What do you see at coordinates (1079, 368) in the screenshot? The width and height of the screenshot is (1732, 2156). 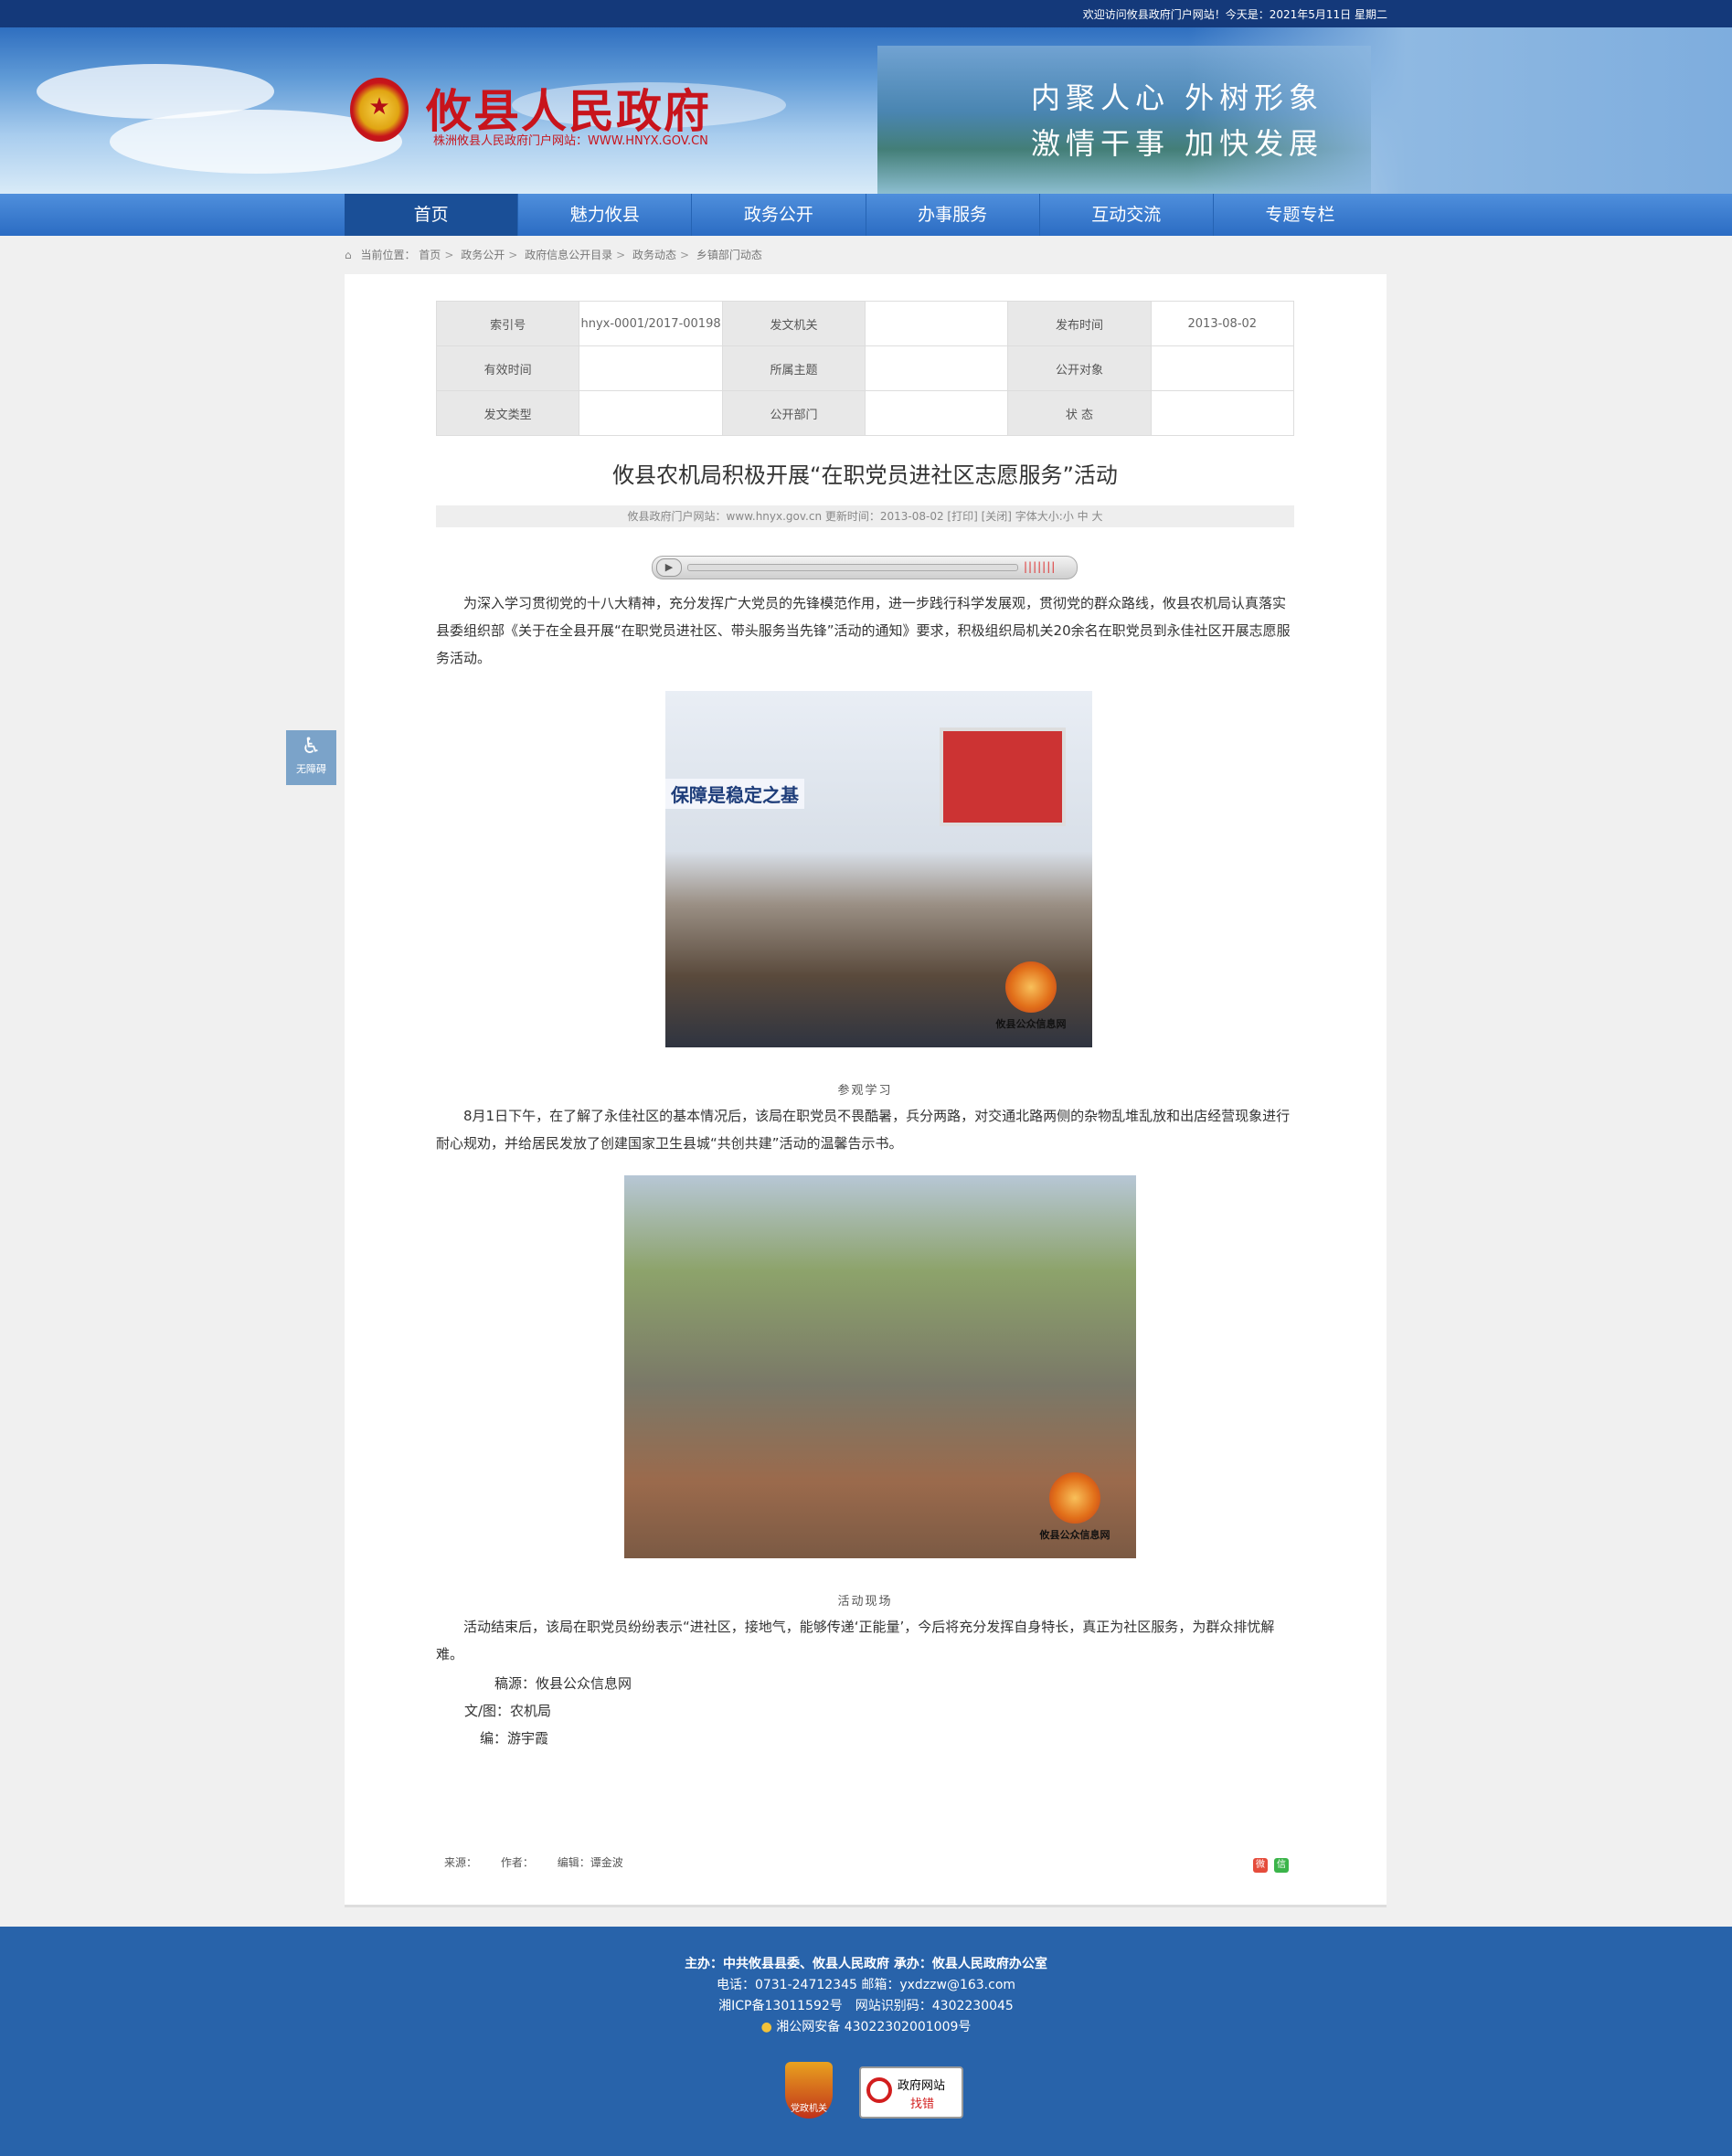 I see `meta-key: 公开对象` at bounding box center [1079, 368].